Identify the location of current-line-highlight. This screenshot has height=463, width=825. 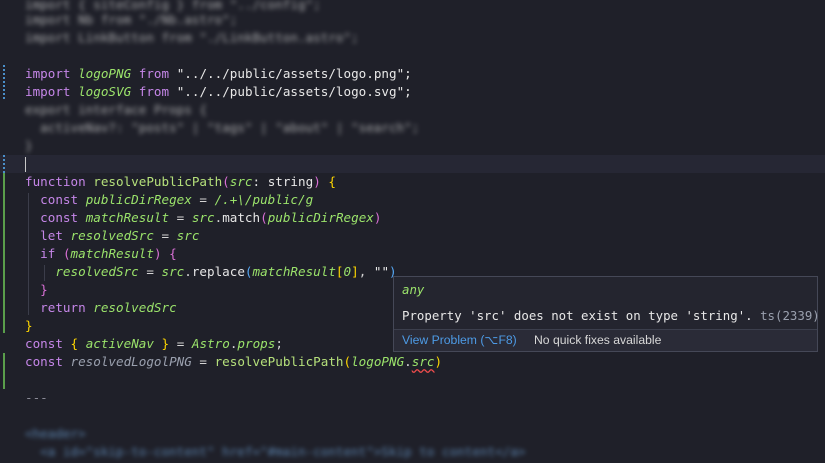
(412, 164).